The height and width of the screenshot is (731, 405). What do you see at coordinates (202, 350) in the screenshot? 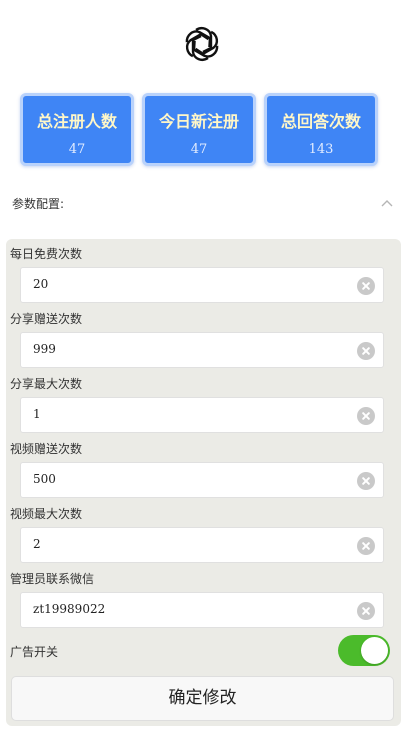
I see `share-gift-input: 999` at bounding box center [202, 350].